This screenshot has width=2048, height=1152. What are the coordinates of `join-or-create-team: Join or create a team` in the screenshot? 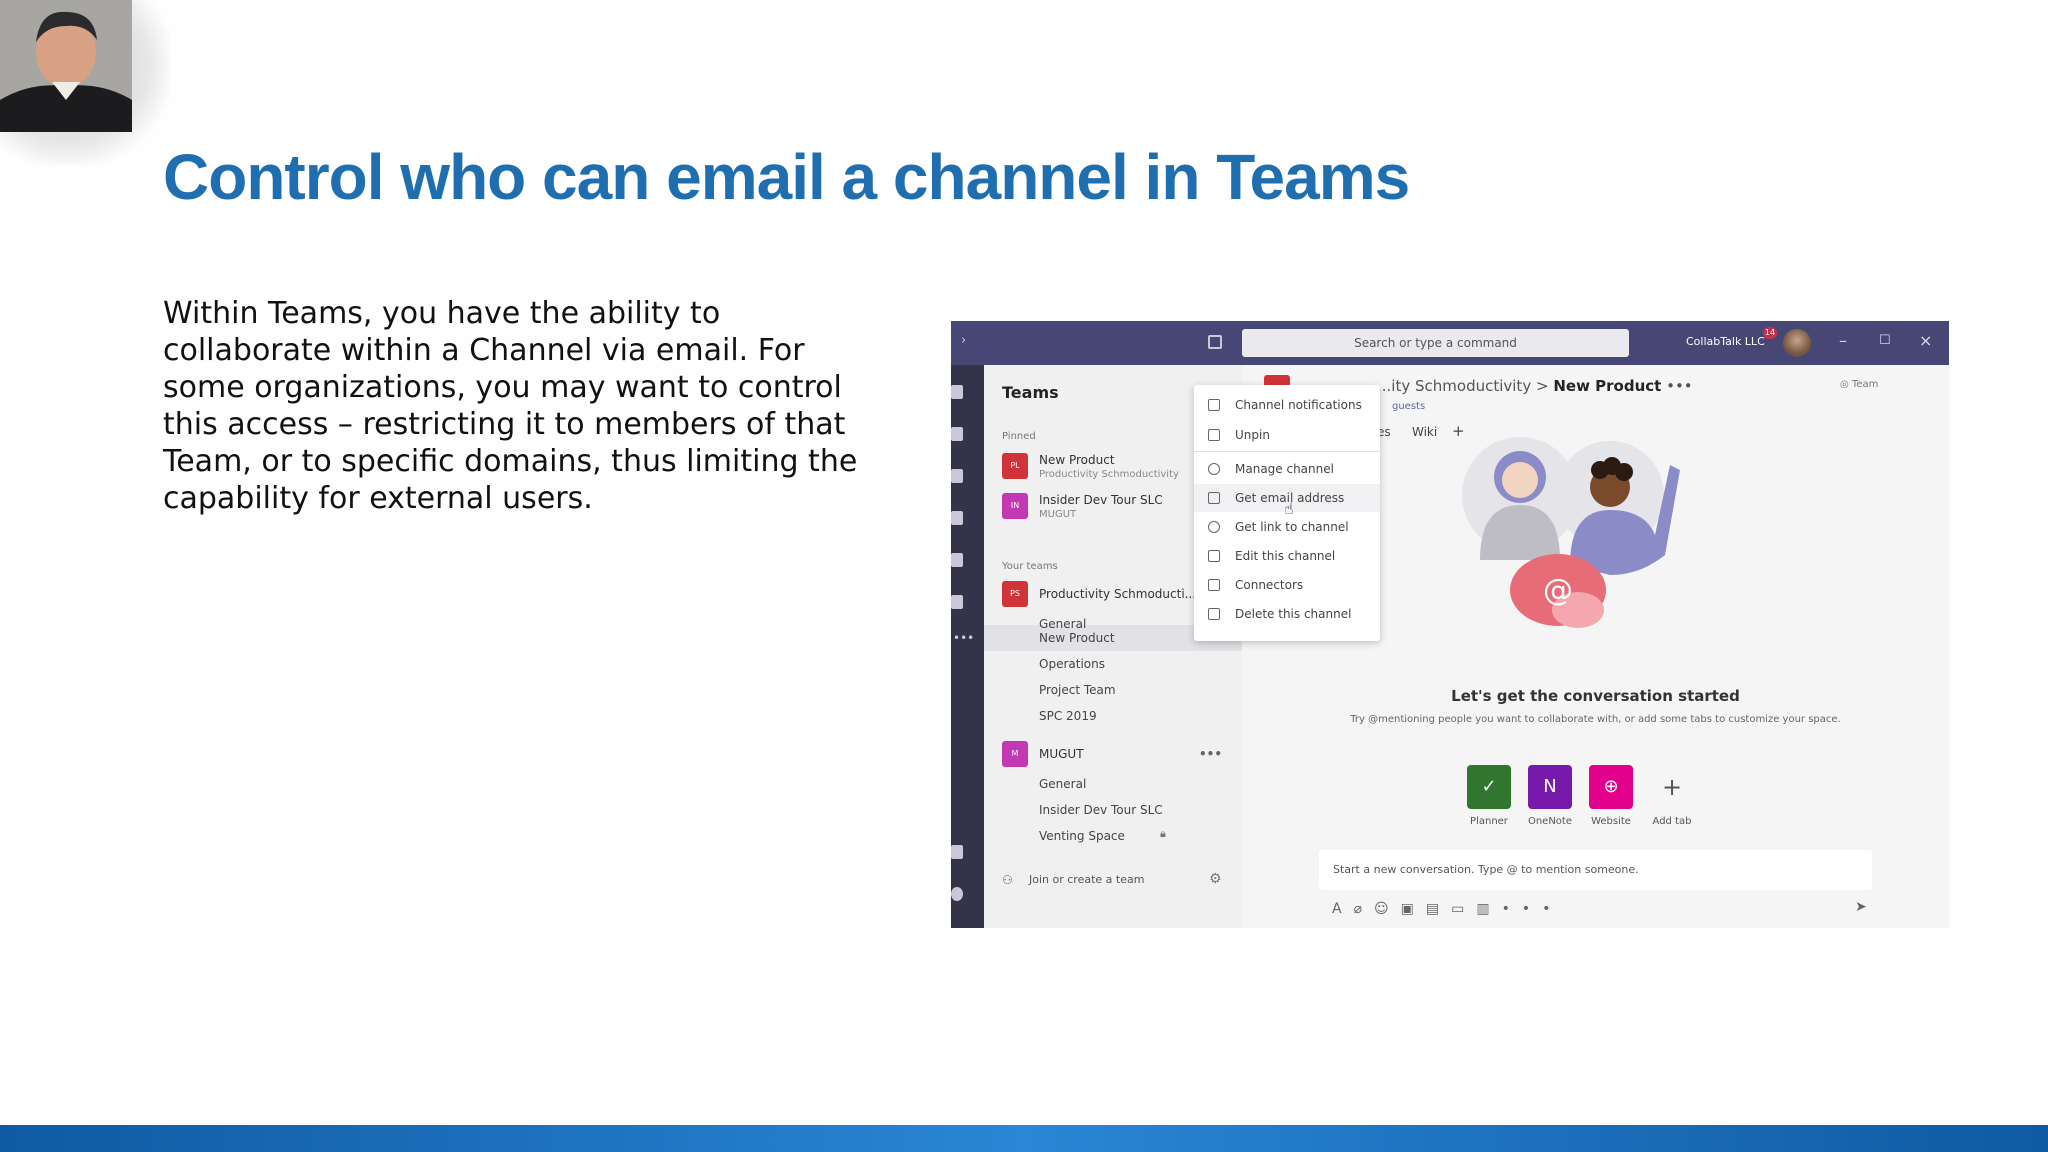 It's located at (1086, 879).